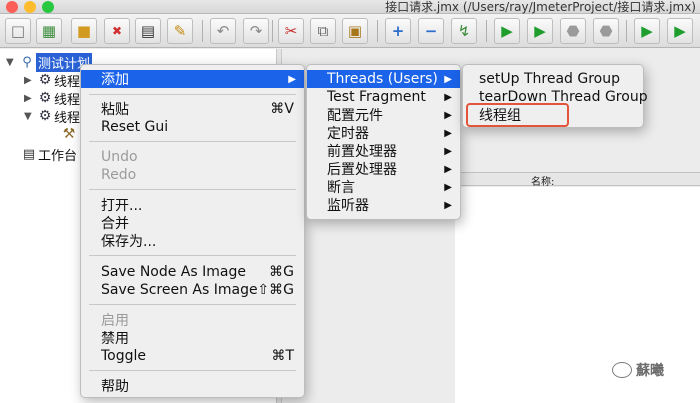  Describe the element at coordinates (135, 127) in the screenshot. I see `menu-item-label: Reset Gui` at that location.